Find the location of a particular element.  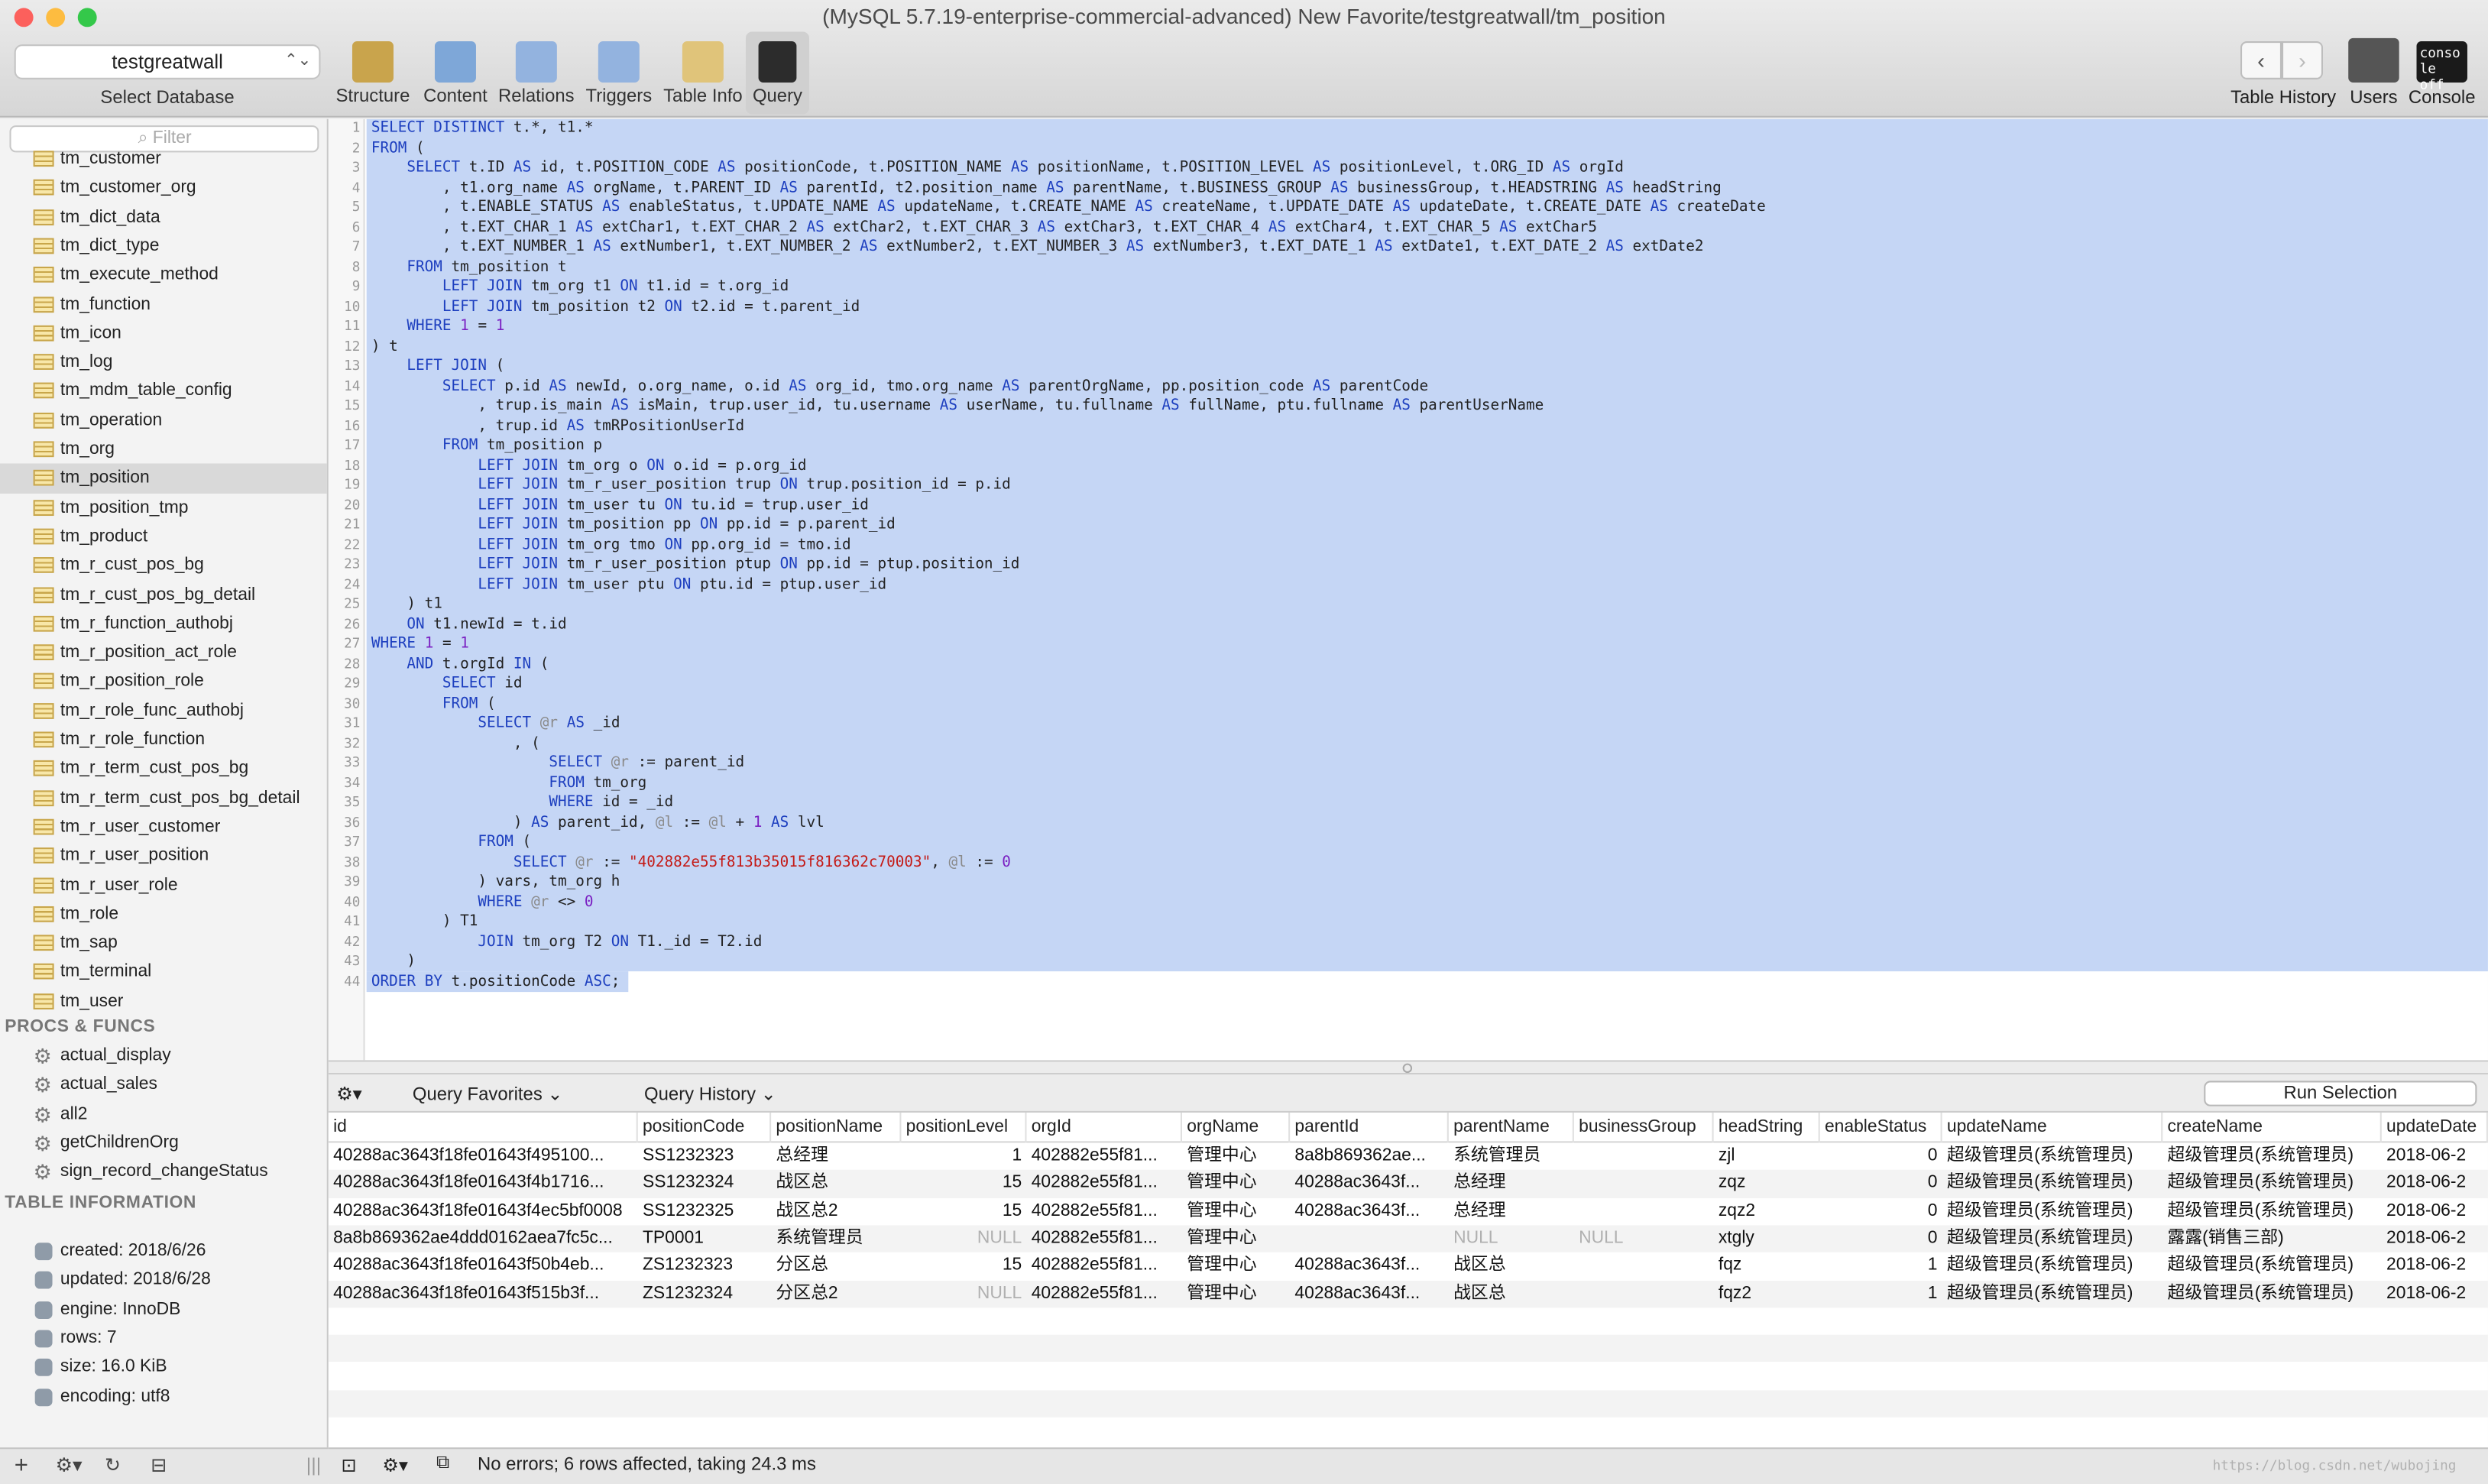

filter-toggle-icon: ⊟ is located at coordinates (159, 1465).